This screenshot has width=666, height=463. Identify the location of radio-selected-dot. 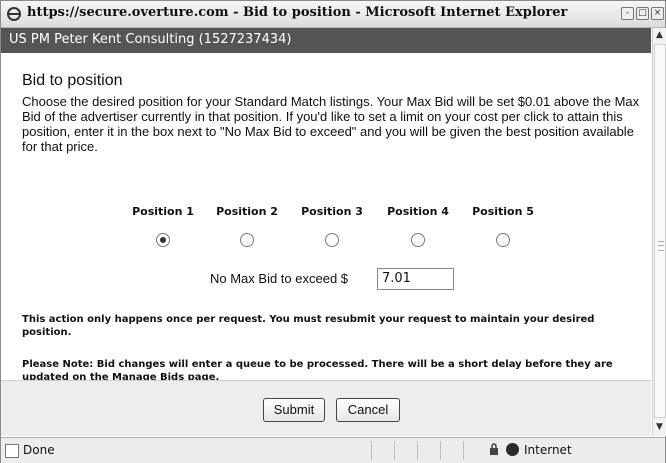
(163, 240).